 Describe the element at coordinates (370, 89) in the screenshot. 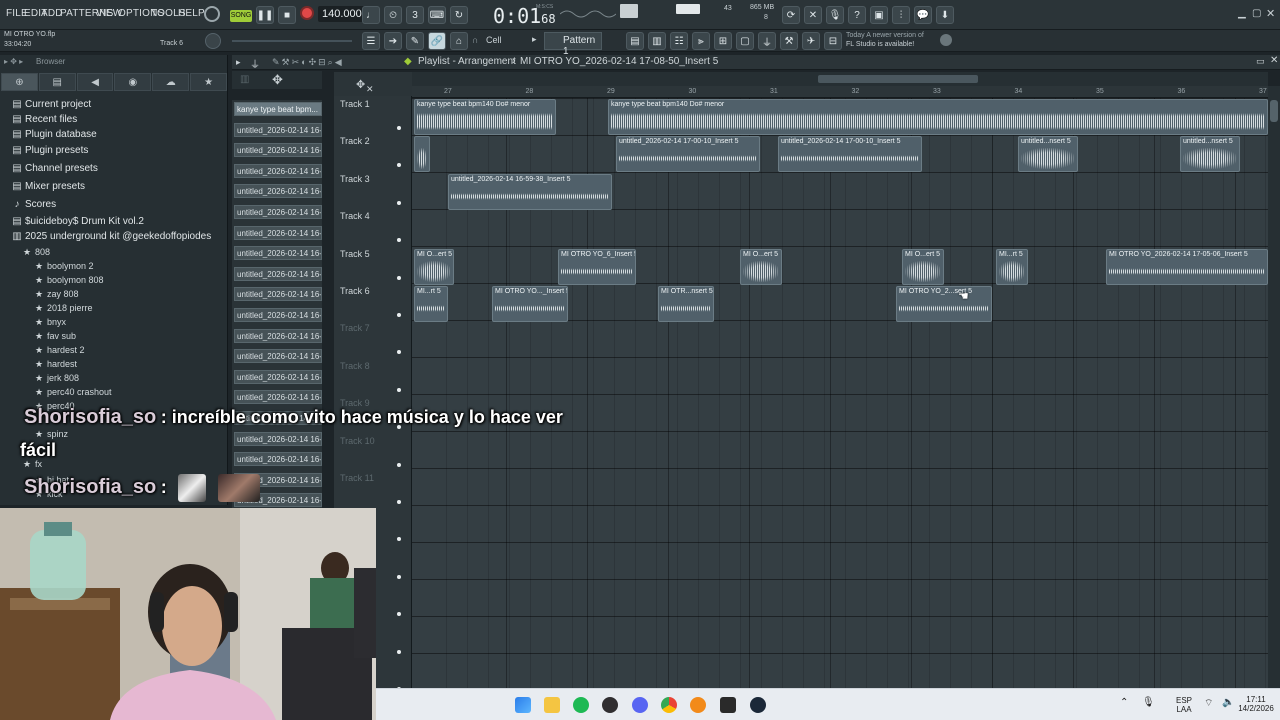

I see `close-track-icon: ✕` at that location.